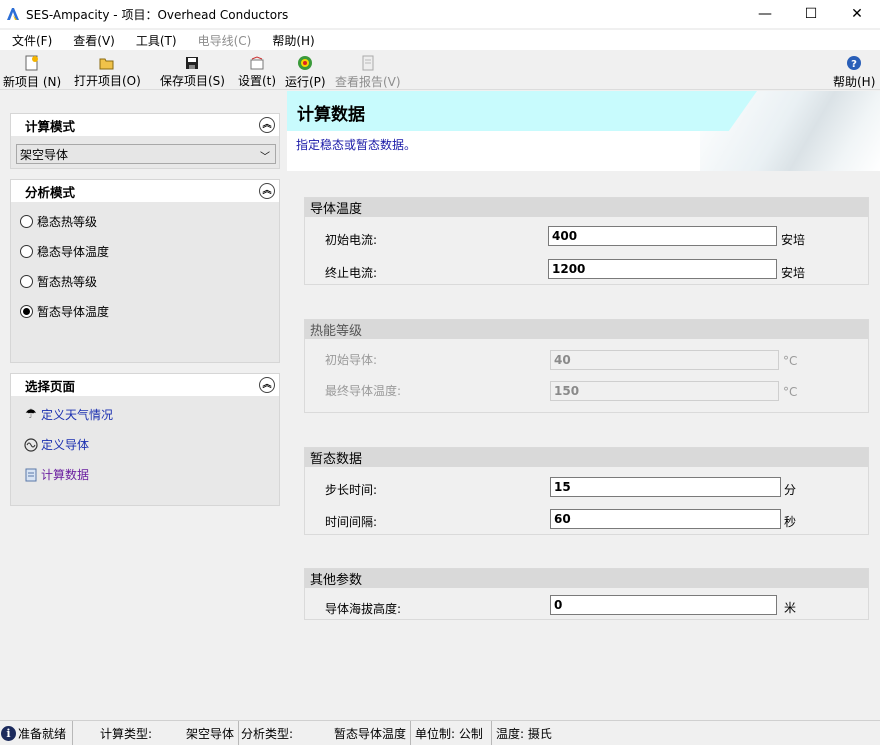  I want to click on menu-bar: 文件(F) 查看(V) 工具(T) 电导线(C) 帮助(H), so click(440, 40).